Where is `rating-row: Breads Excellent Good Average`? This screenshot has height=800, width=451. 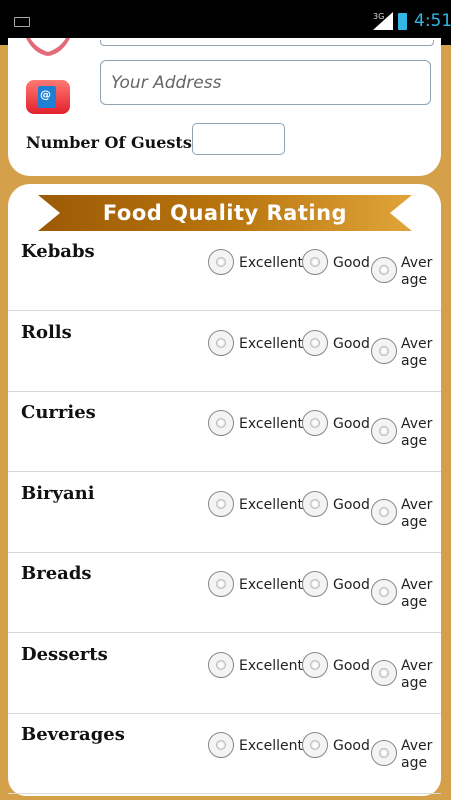 rating-row: Breads Excellent Good Average is located at coordinates (224, 593).